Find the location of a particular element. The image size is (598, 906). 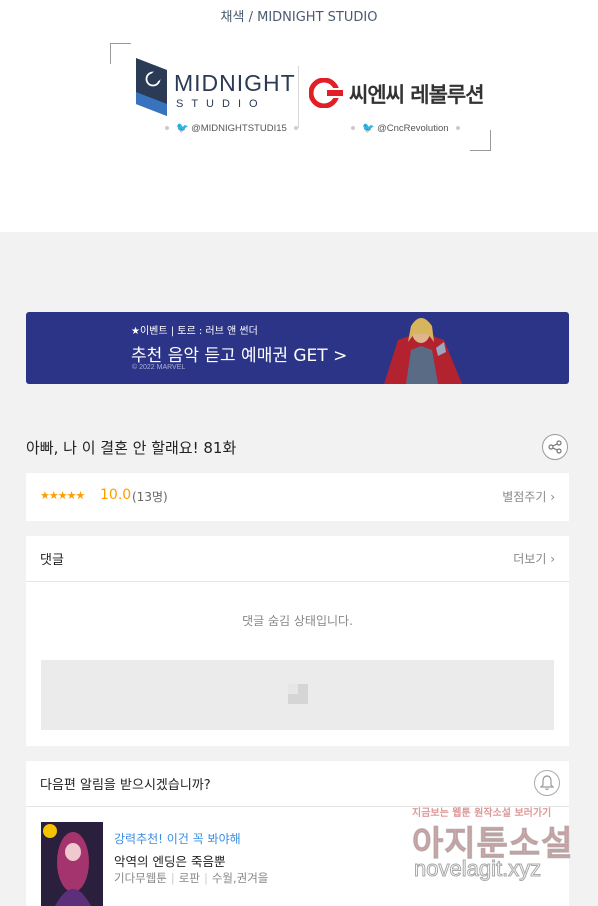

banner-copyright: © 2022 MARVEL is located at coordinates (159, 367).